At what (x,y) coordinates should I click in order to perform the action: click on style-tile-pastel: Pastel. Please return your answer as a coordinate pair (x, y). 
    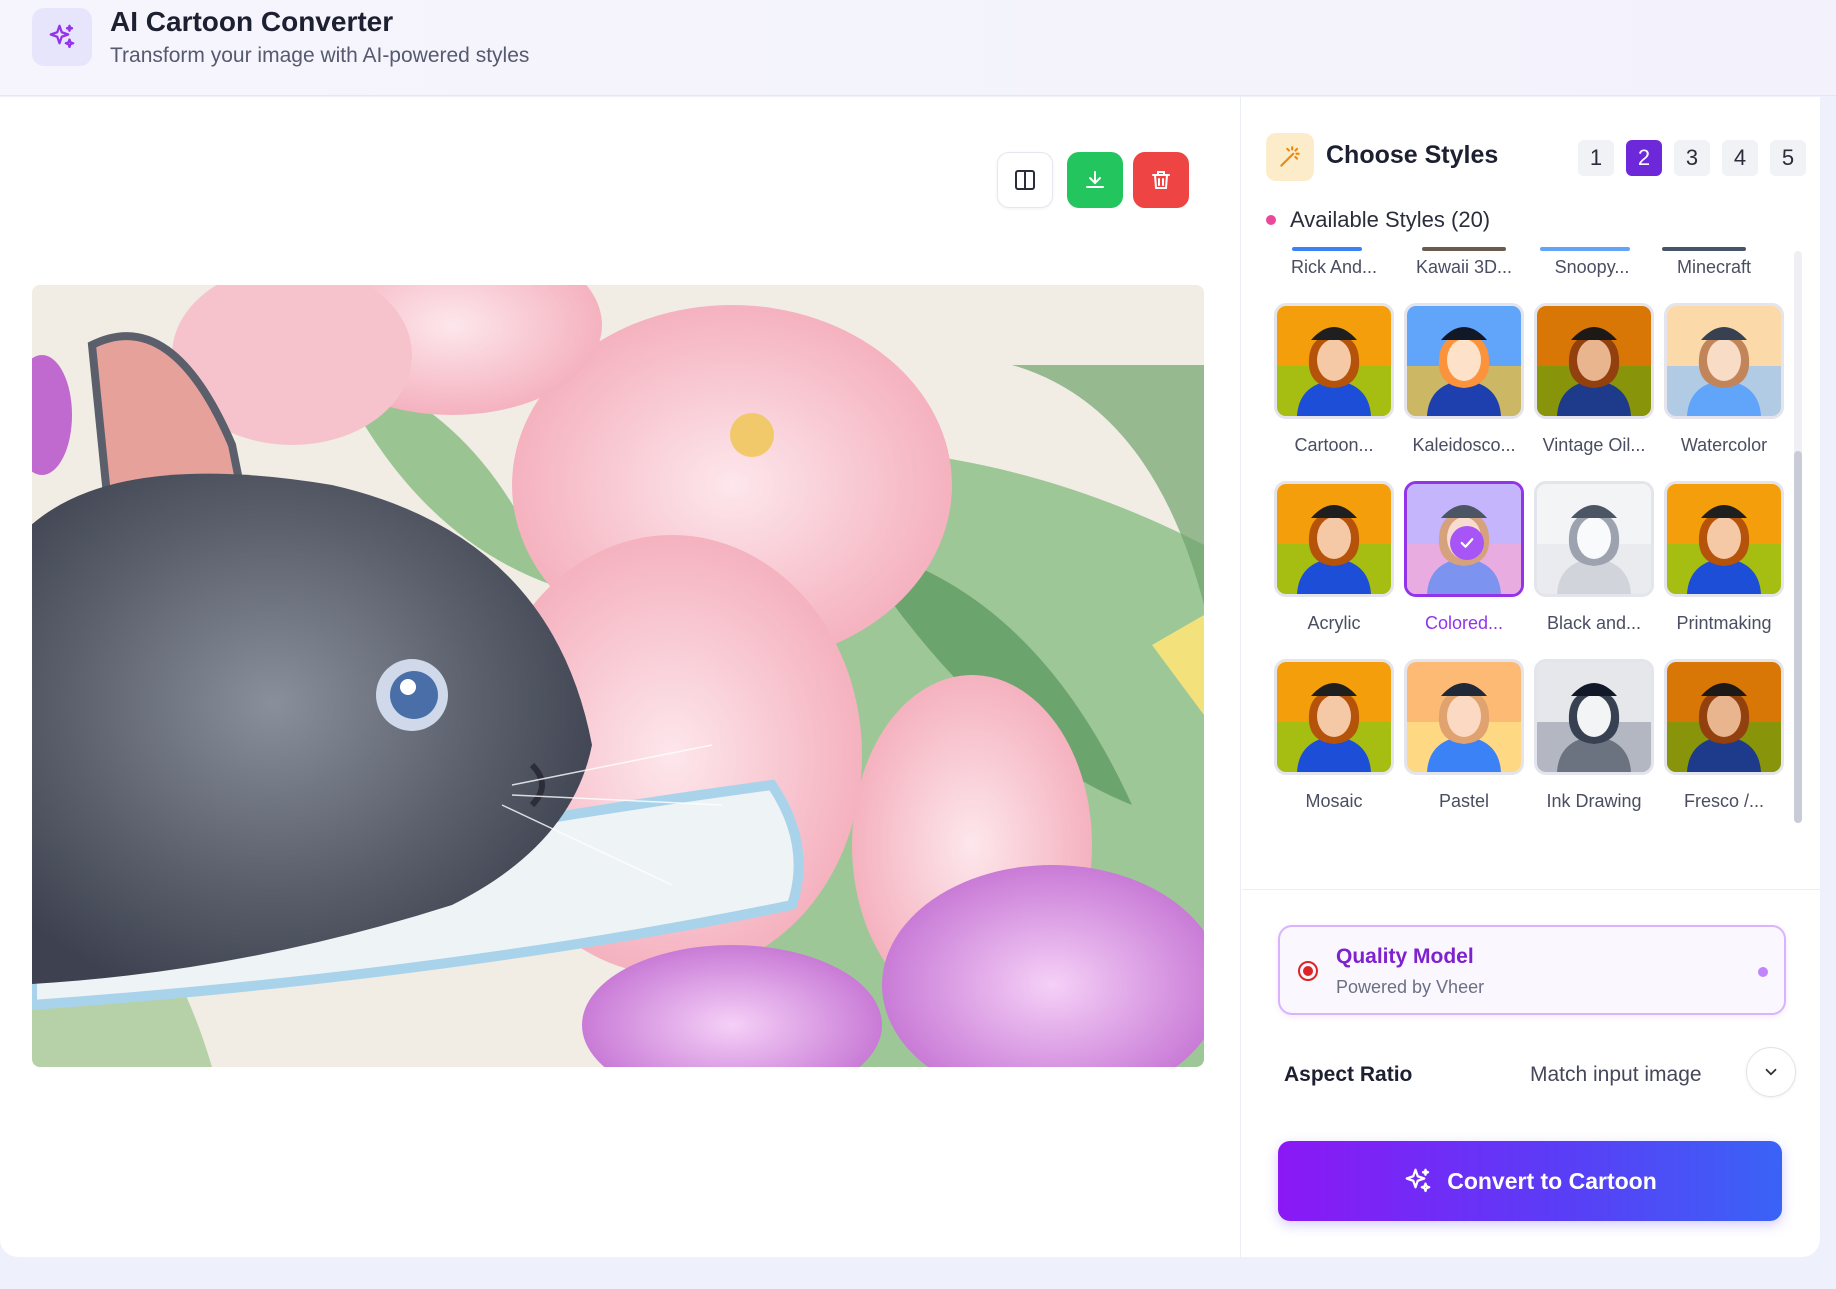
    Looking at the image, I should click on (1464, 735).